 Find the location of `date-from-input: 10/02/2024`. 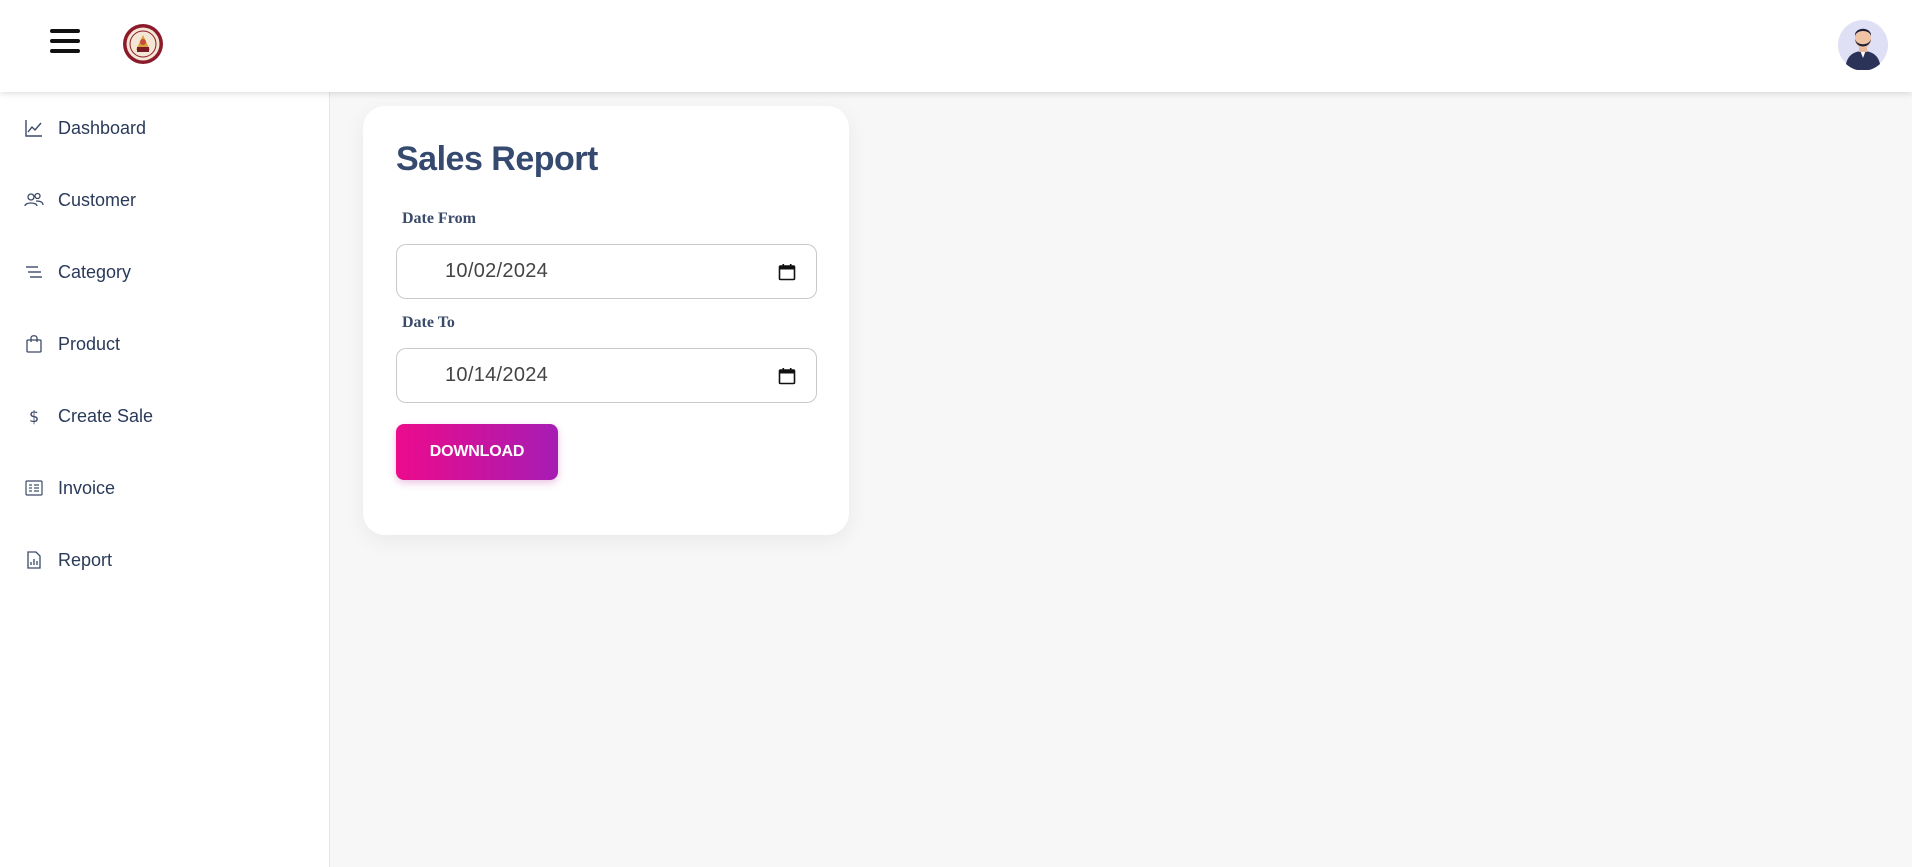

date-from-input: 10/02/2024 is located at coordinates (606, 271).